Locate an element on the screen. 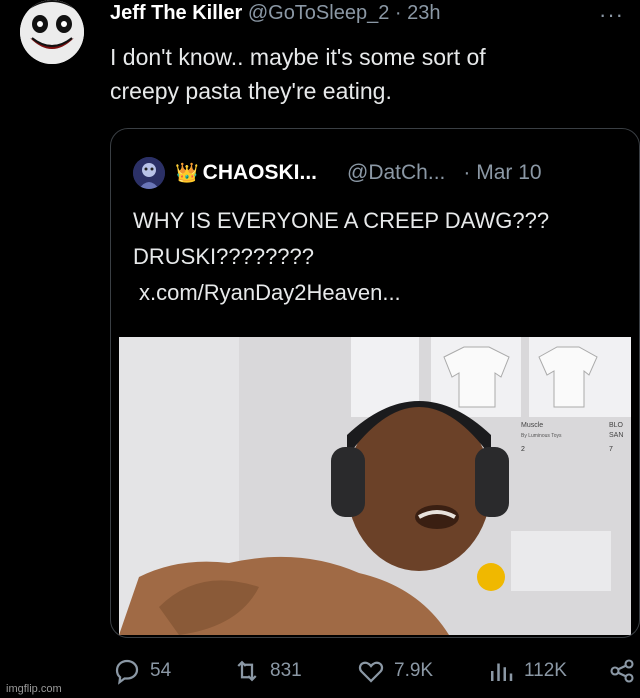 This screenshot has height=698, width=640. reply-button: 54 is located at coordinates (141, 671).